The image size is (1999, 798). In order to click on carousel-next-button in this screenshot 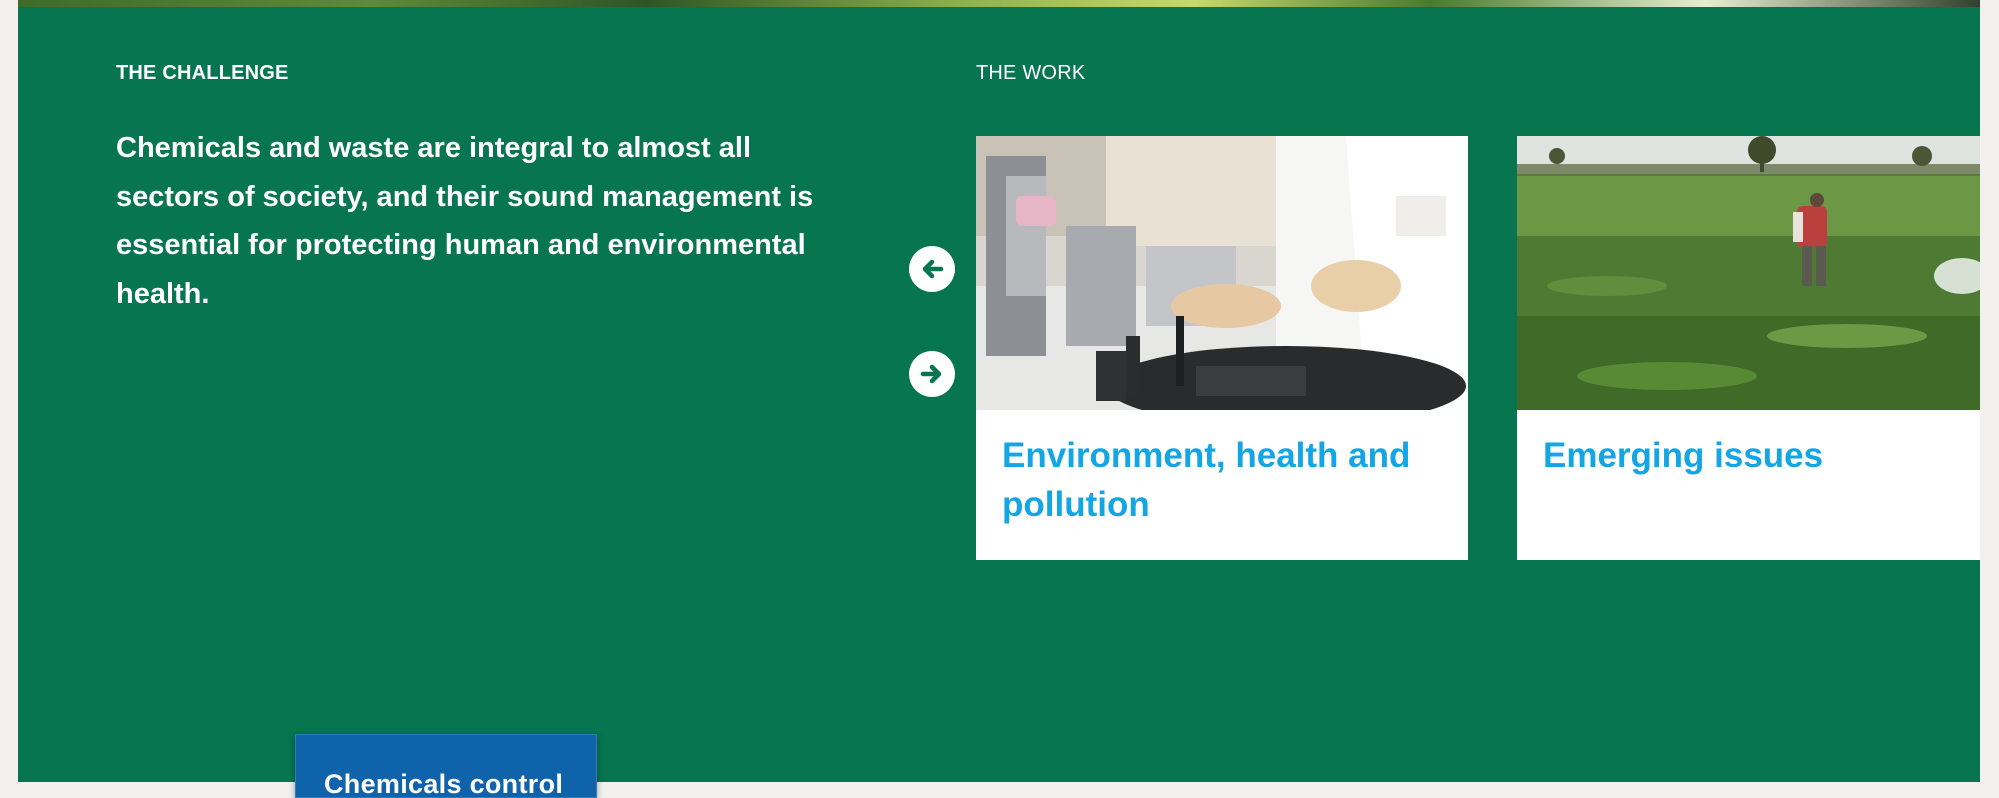, I will do `click(932, 374)`.